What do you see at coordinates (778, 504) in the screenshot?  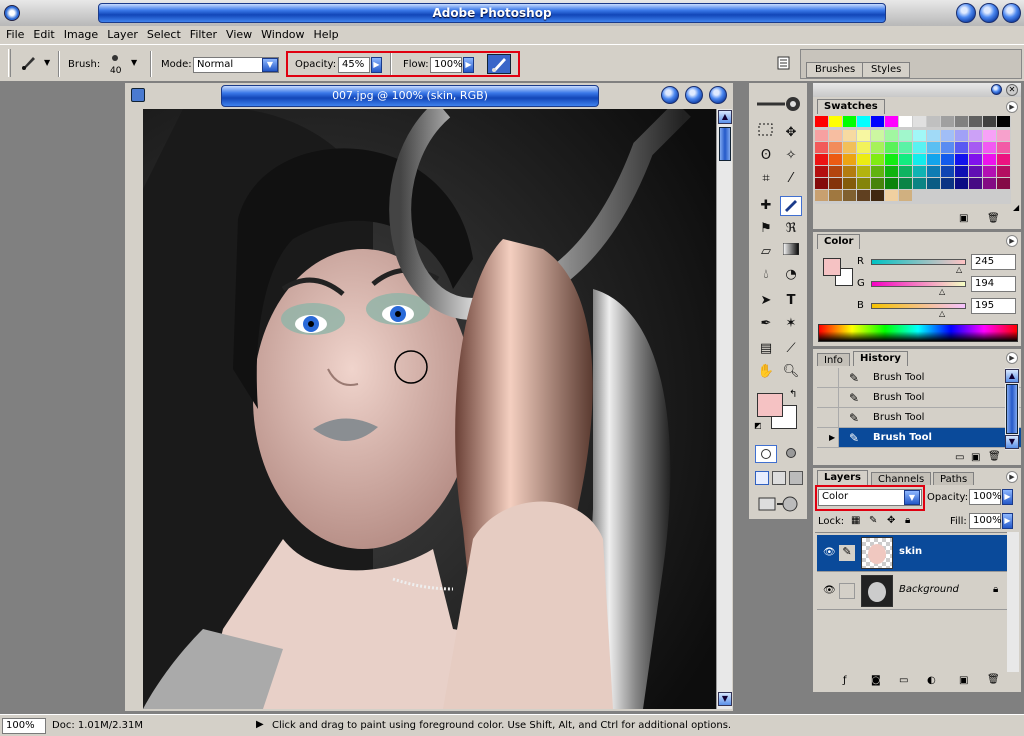 I see `jump-to-imageready-icon` at bounding box center [778, 504].